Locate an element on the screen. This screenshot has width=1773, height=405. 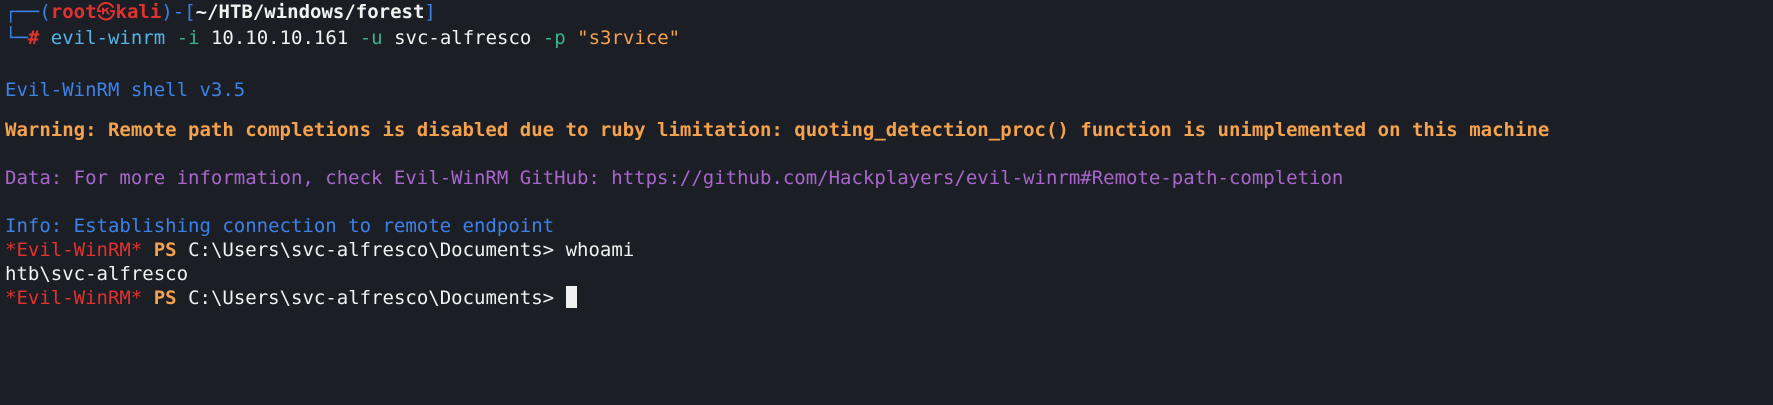
command-flag: -i is located at coordinates (188, 38).